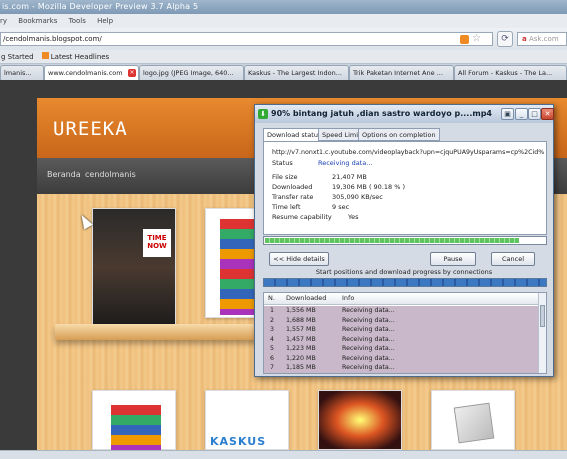 The width and height of the screenshot is (567, 459). What do you see at coordinates (534, 114) in the screenshot?
I see `maximize-button: □` at bounding box center [534, 114].